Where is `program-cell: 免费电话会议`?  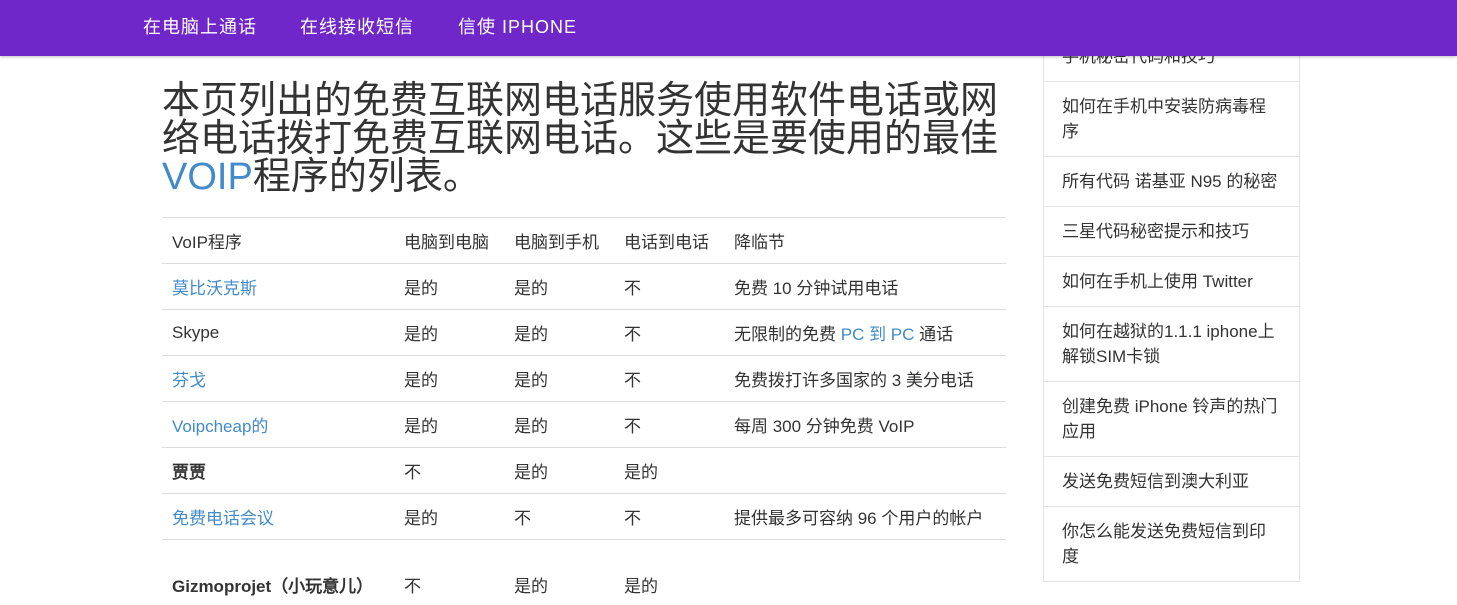
program-cell: 免费电话会议 is located at coordinates (278, 517).